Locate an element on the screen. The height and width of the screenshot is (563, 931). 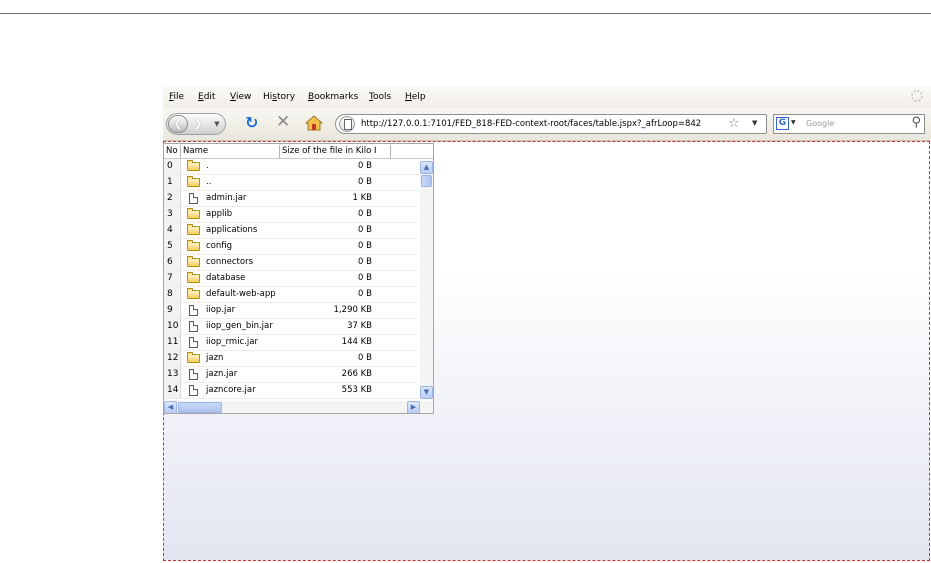
scrollbar-corner is located at coordinates (426, 407).